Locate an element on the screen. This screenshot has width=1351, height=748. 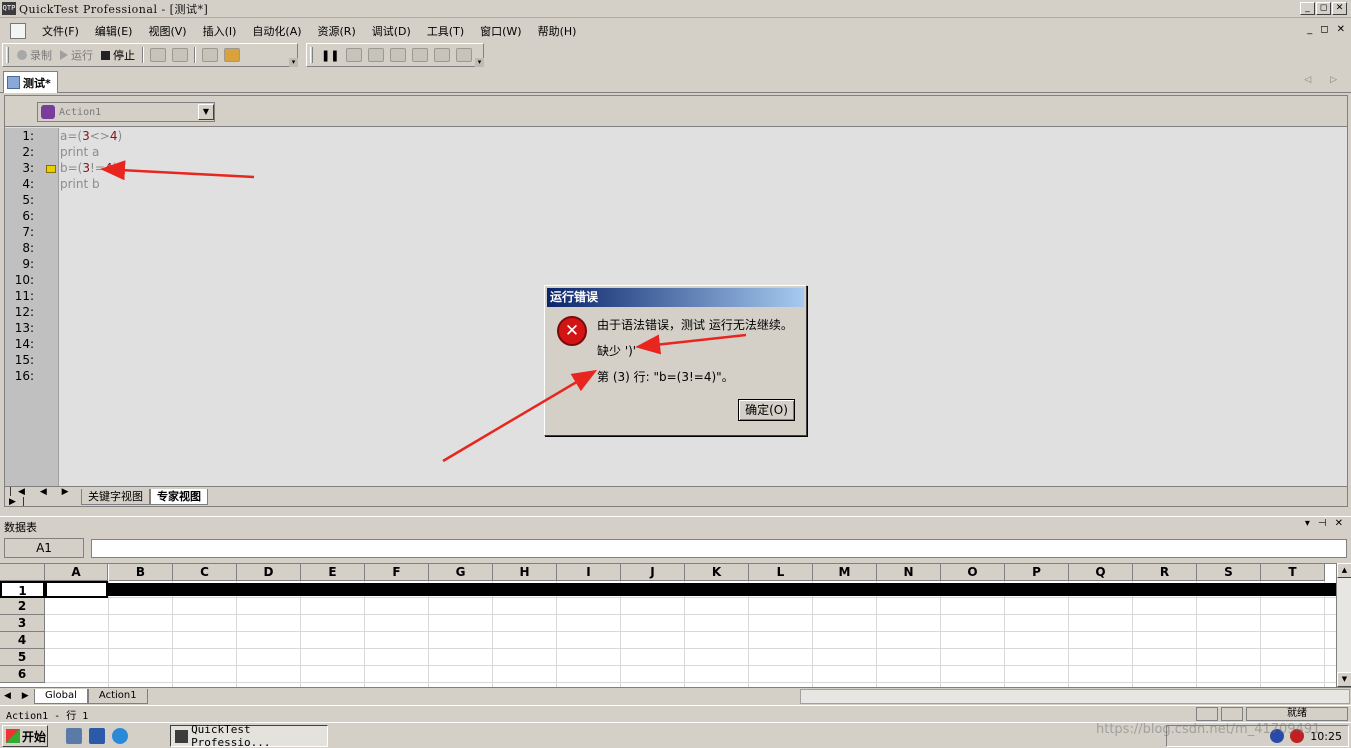
menu-file: 文件(F) is located at coordinates (60, 31).